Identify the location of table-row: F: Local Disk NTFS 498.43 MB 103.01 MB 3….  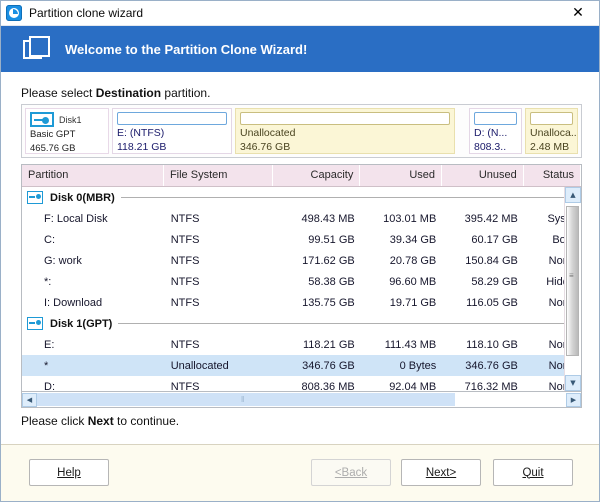
(301, 218).